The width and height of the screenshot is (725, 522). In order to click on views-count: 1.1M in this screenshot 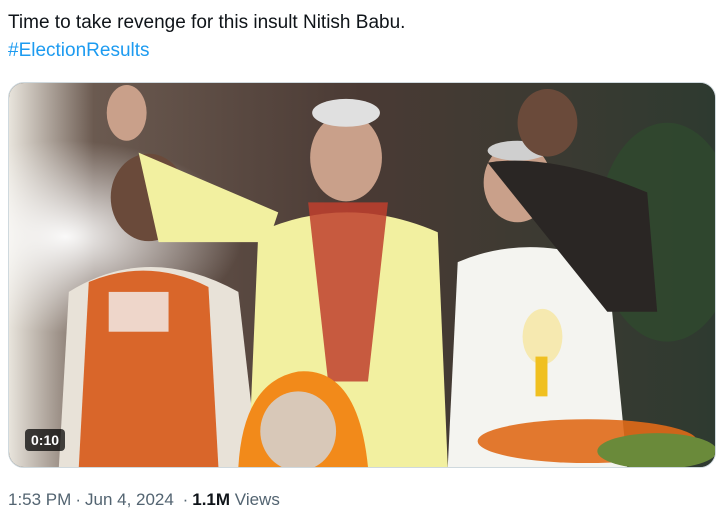, I will do `click(211, 499)`.